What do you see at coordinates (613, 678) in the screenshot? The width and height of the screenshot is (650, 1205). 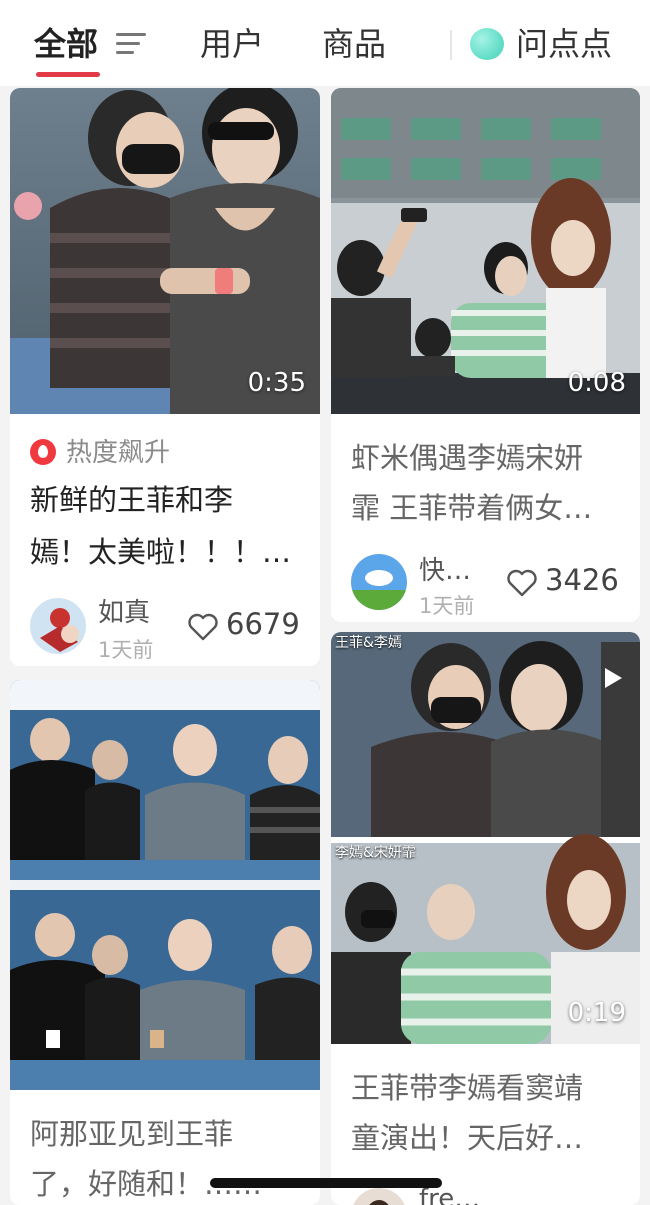 I see `play-icon` at bounding box center [613, 678].